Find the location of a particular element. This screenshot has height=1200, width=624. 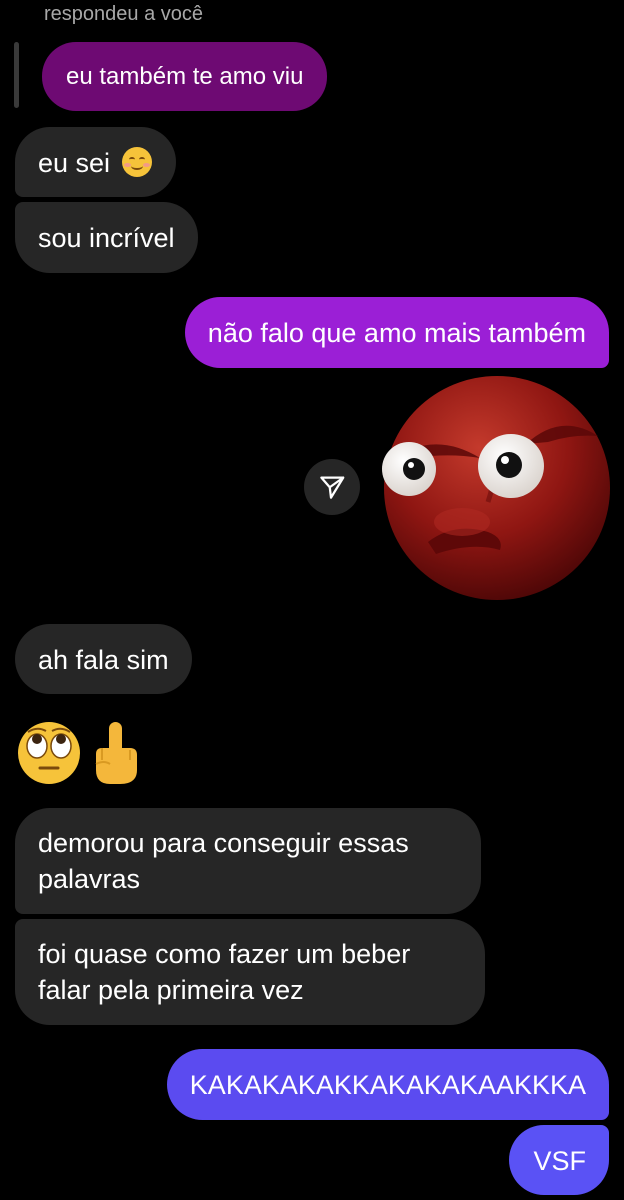

reply-bar is located at coordinates (16, 75).